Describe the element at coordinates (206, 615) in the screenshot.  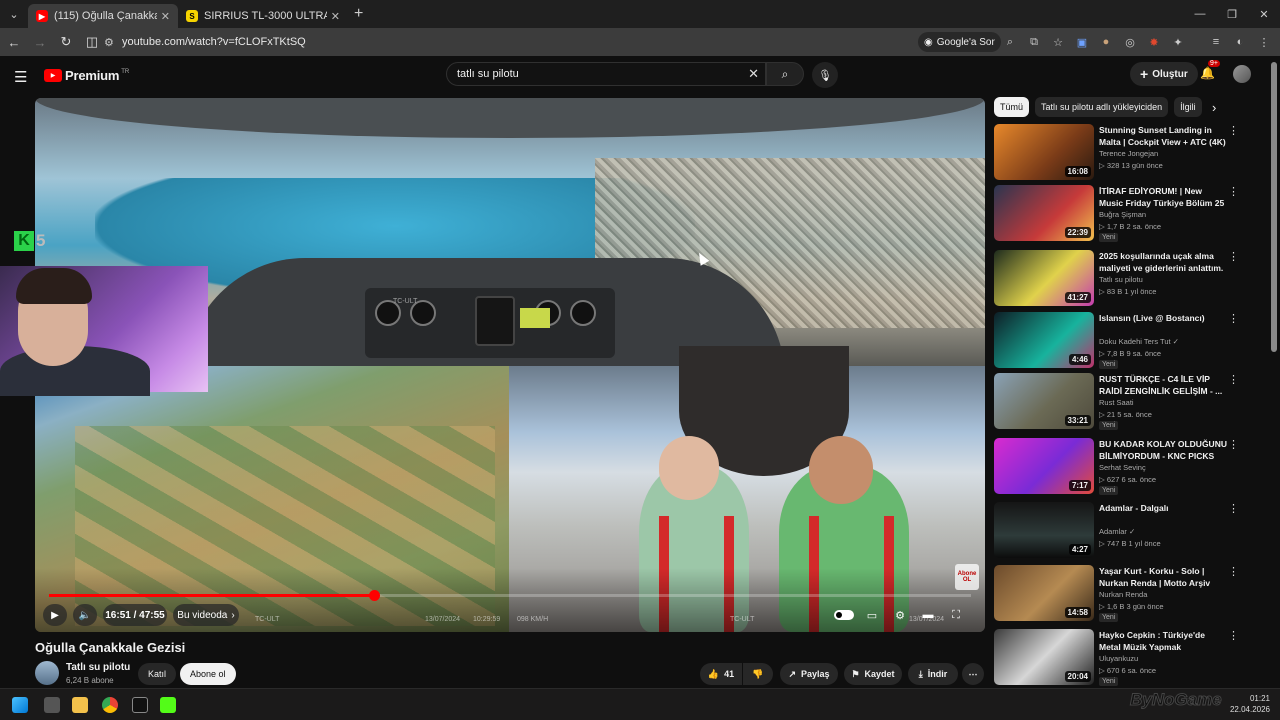
I see `chapter-button: Bu videoda ›` at that location.